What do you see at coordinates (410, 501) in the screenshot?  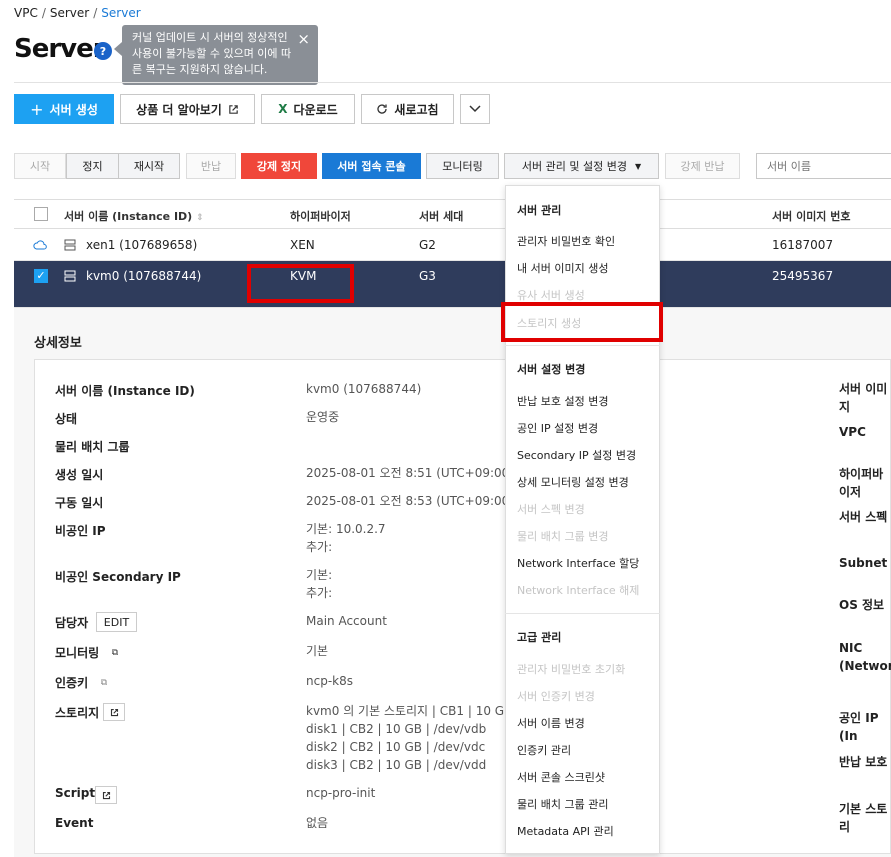 I see `value-started: 2025-08-01 오전 8:53 (UTC+09:00)` at bounding box center [410, 501].